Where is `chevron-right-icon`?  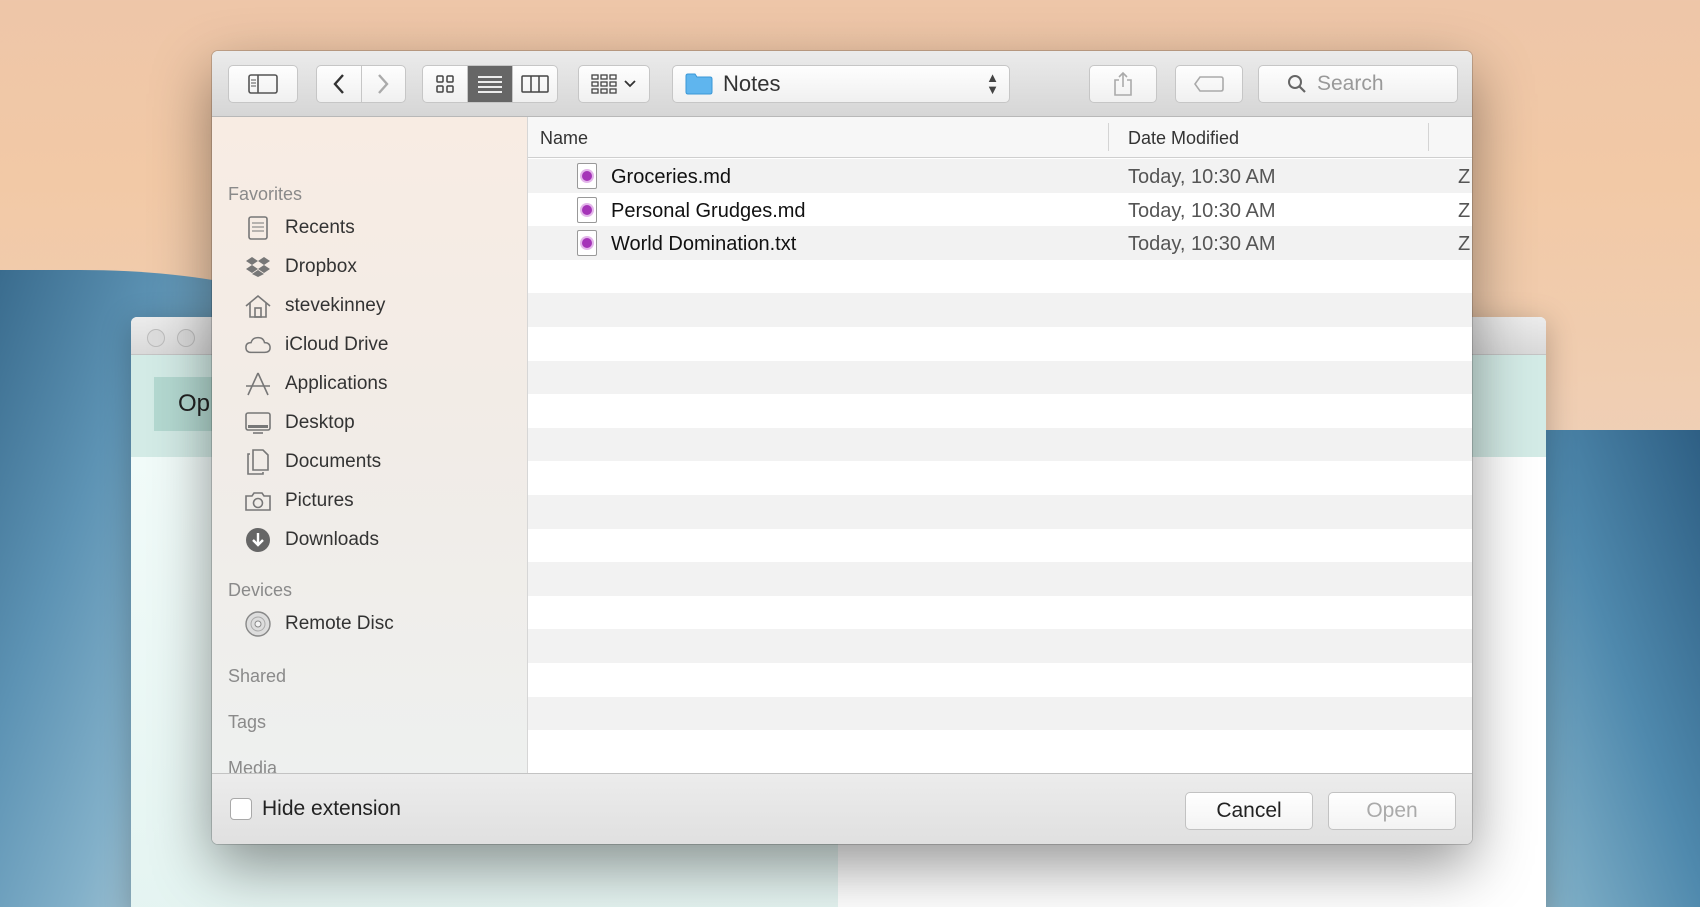 chevron-right-icon is located at coordinates (383, 84).